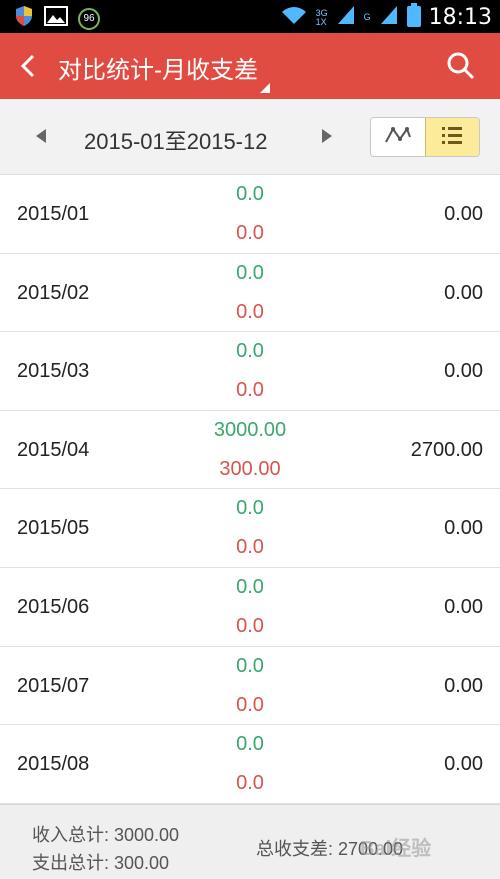 Image resolution: width=500 pixels, height=879 pixels. I want to click on list-icon, so click(452, 137).